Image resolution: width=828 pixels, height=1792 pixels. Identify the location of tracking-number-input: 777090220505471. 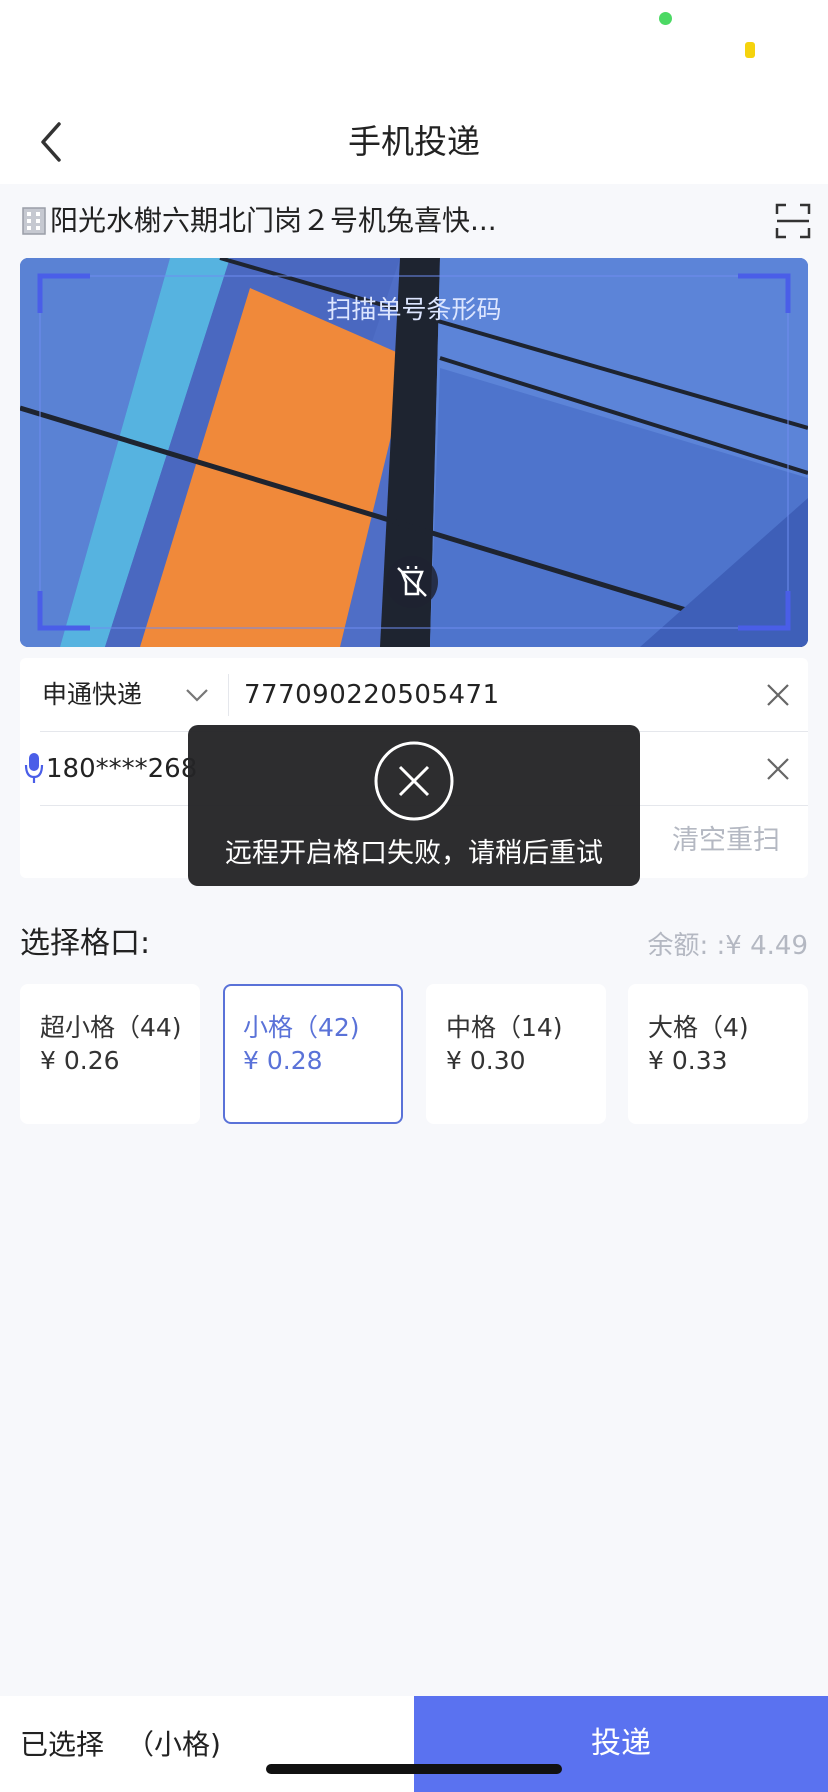
(372, 695).